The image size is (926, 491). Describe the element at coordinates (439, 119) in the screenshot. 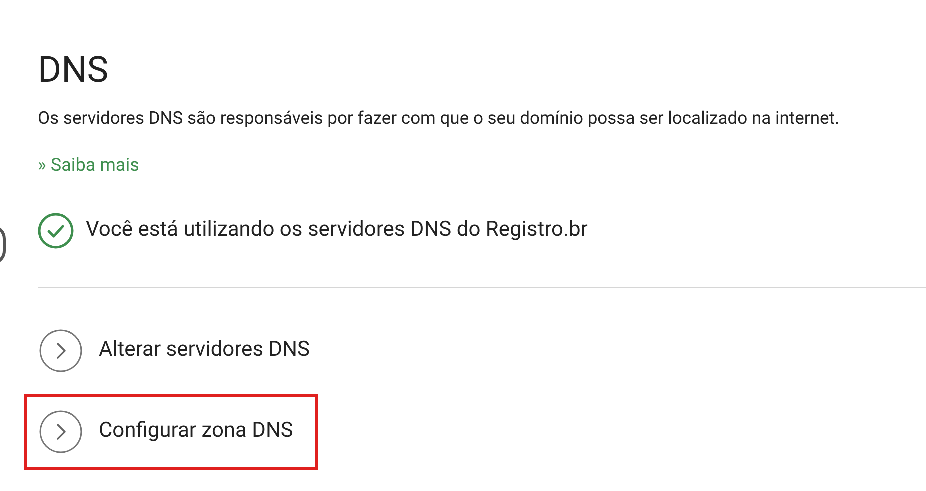

I see `description: Os servidores DNS são responsáveis por fazer com que o seu domínio possa ser localizado na internet.` at that location.